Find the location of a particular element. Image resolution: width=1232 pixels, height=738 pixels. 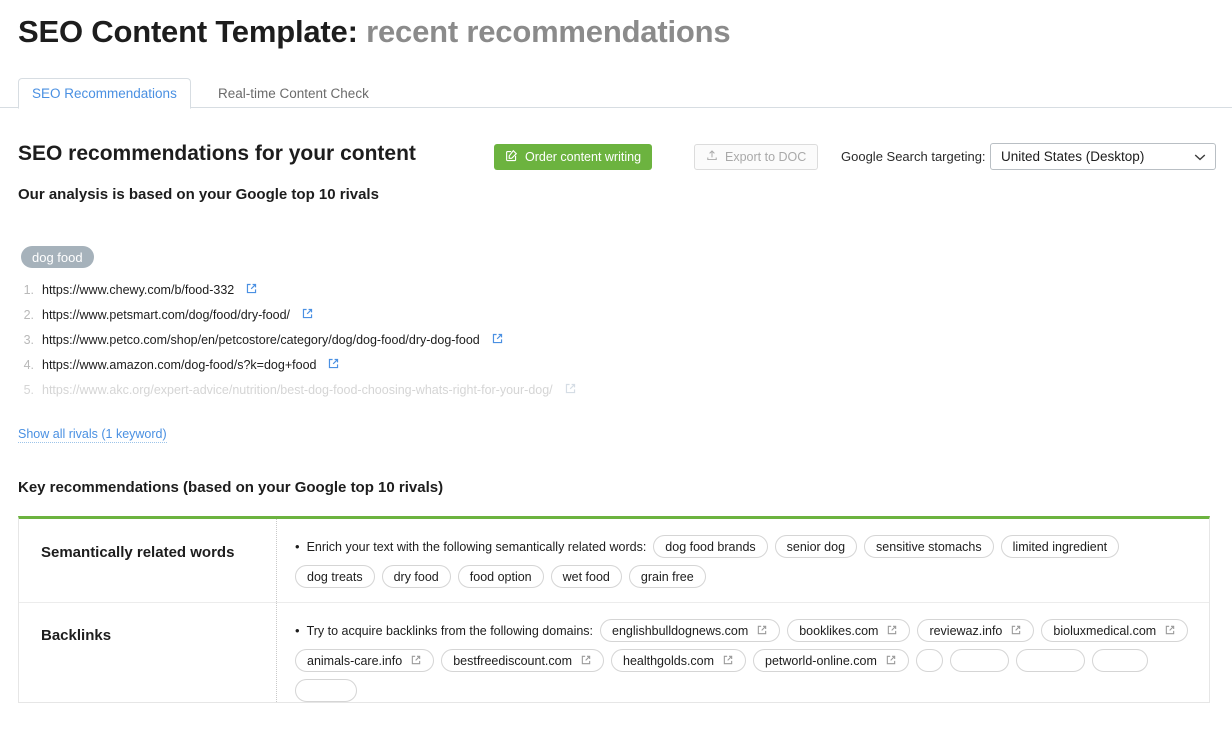

compose-icon is located at coordinates (511, 157).